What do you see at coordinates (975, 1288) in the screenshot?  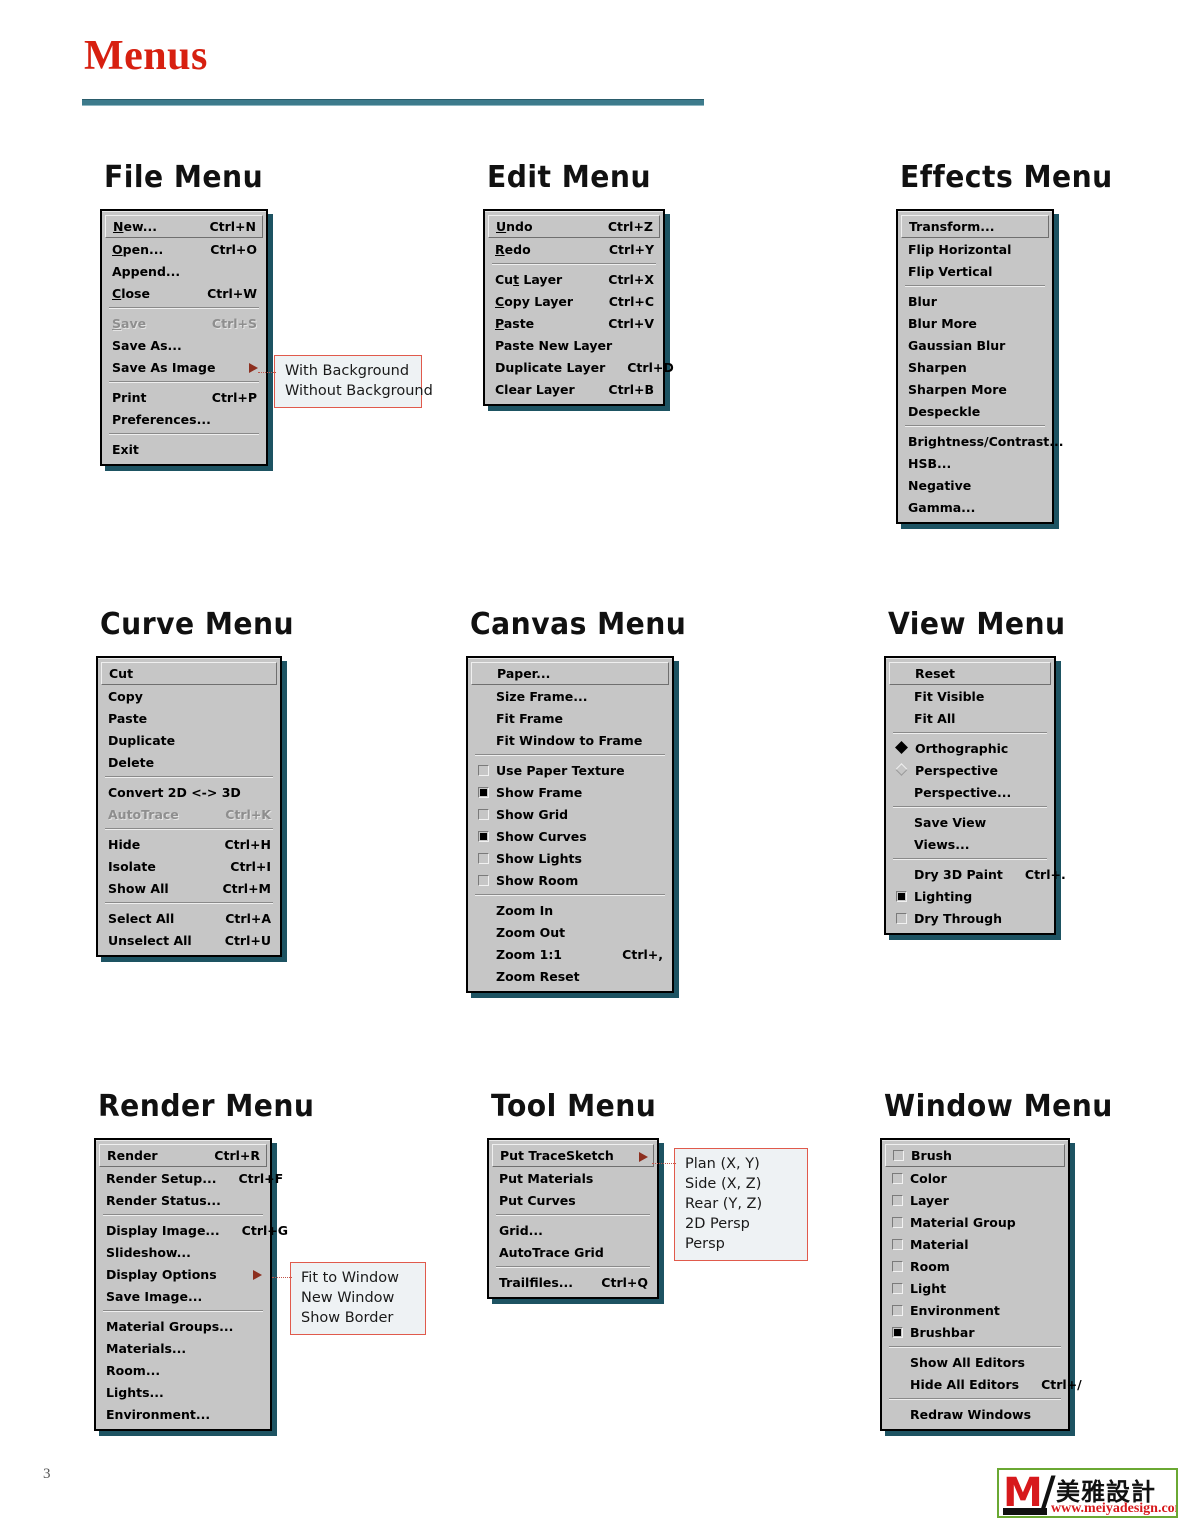 I see `menu-item-window-light: Light` at bounding box center [975, 1288].